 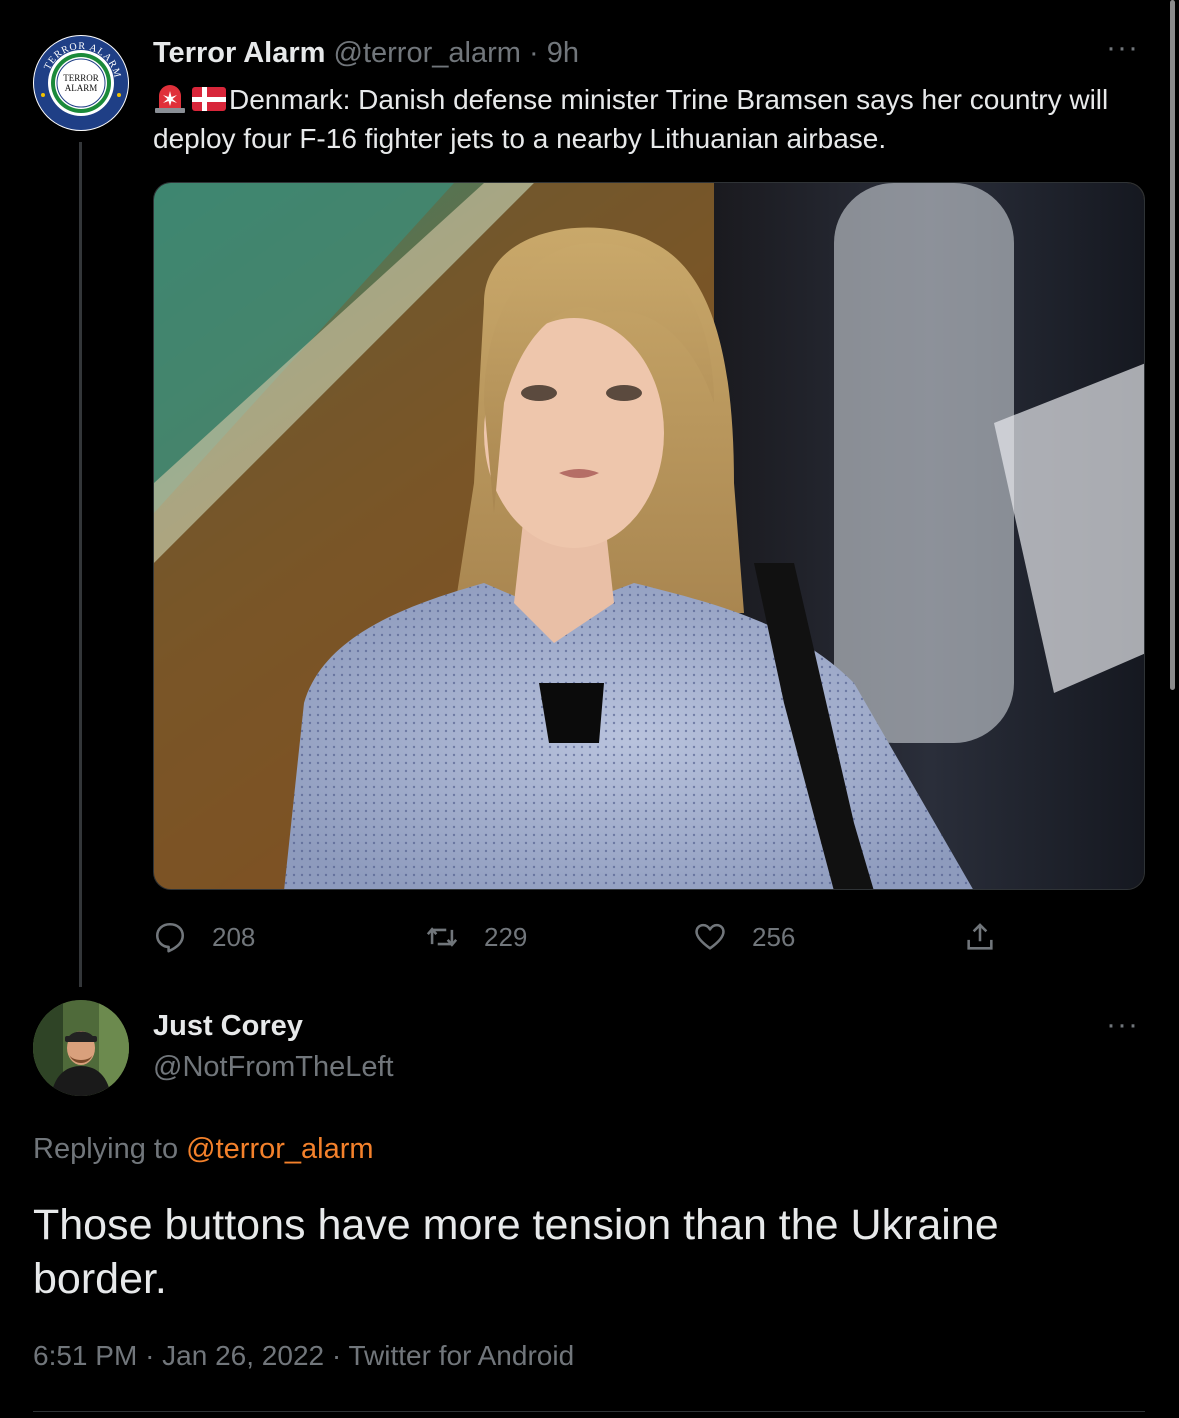 I want to click on police-siren-icon, so click(x=170, y=99).